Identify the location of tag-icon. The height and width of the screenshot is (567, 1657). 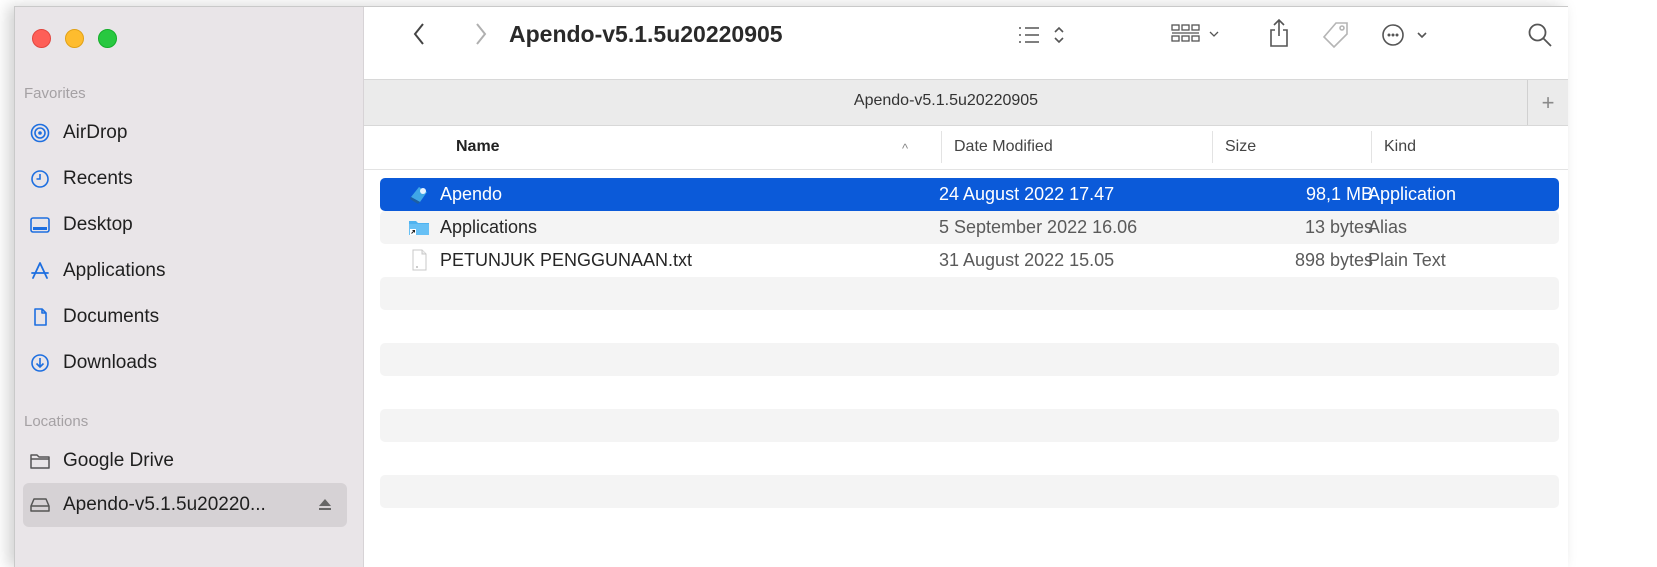
(1336, 35).